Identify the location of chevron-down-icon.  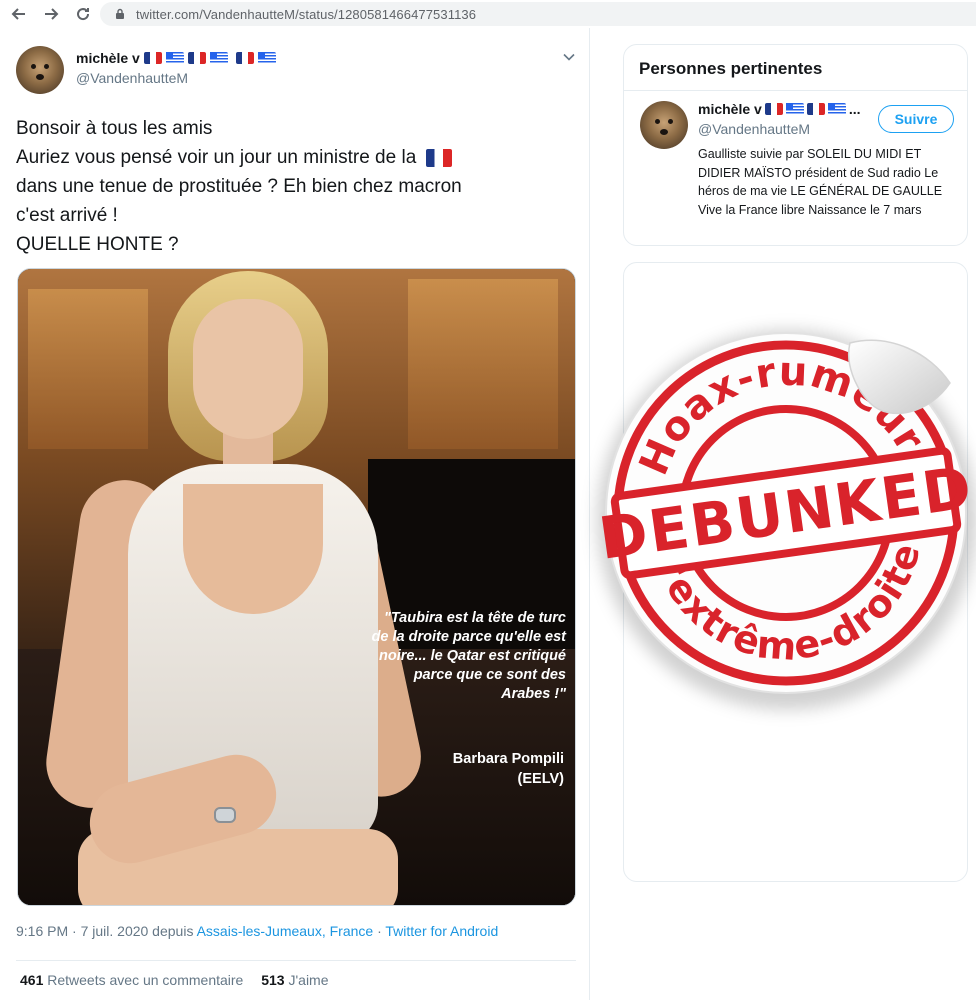
(569, 57).